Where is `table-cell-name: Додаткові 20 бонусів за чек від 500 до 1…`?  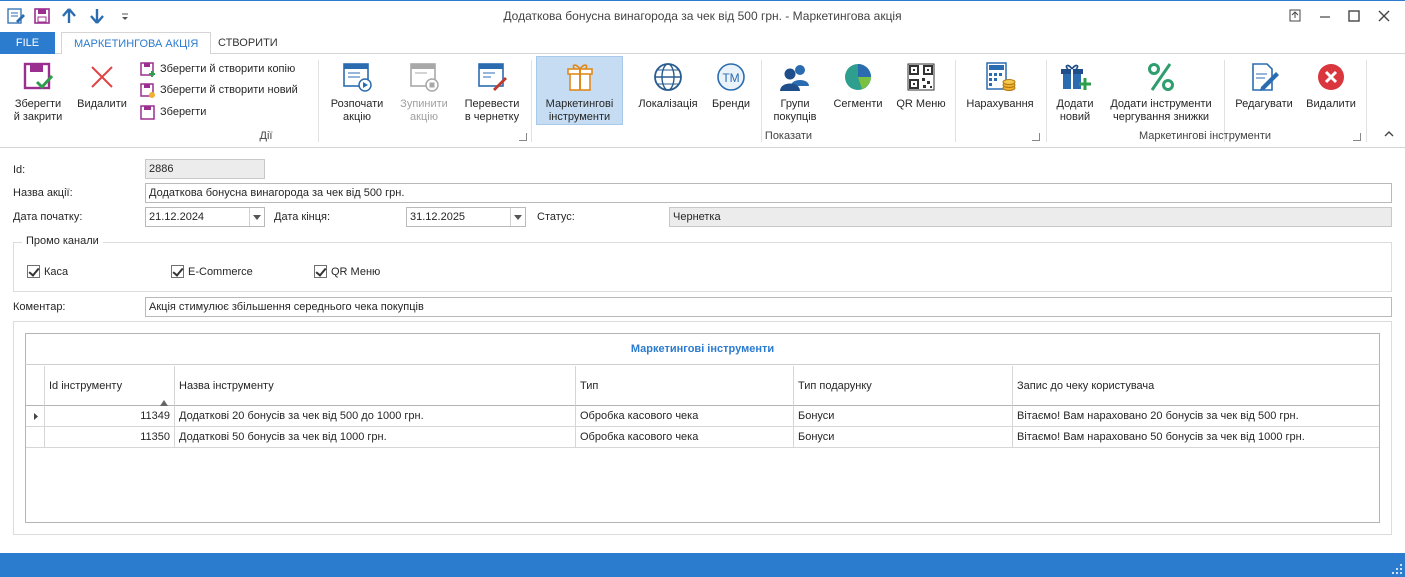
table-cell-name: Додаткові 20 бонусів за чек від 500 до 1… is located at coordinates (375, 416).